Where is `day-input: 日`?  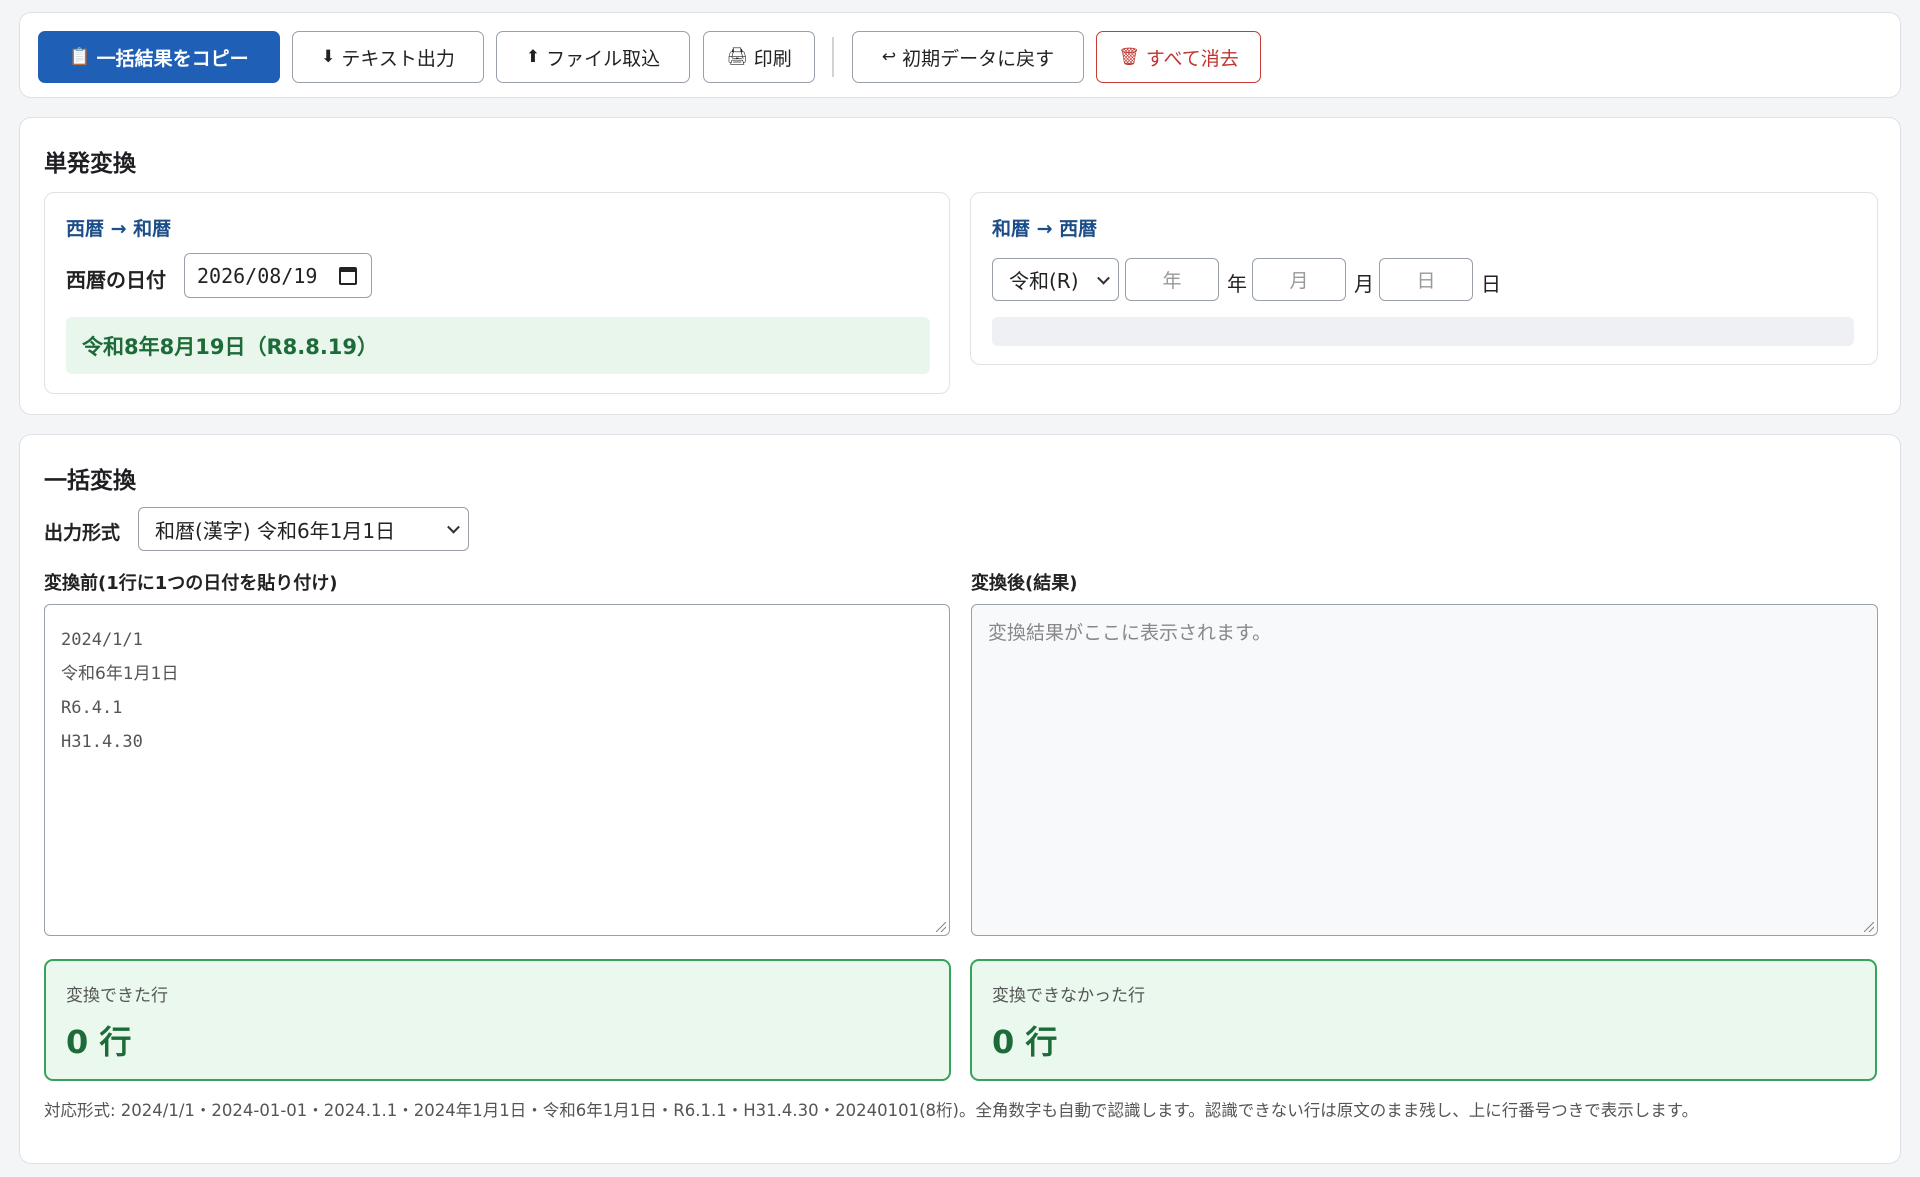
day-input: 日 is located at coordinates (1426, 279).